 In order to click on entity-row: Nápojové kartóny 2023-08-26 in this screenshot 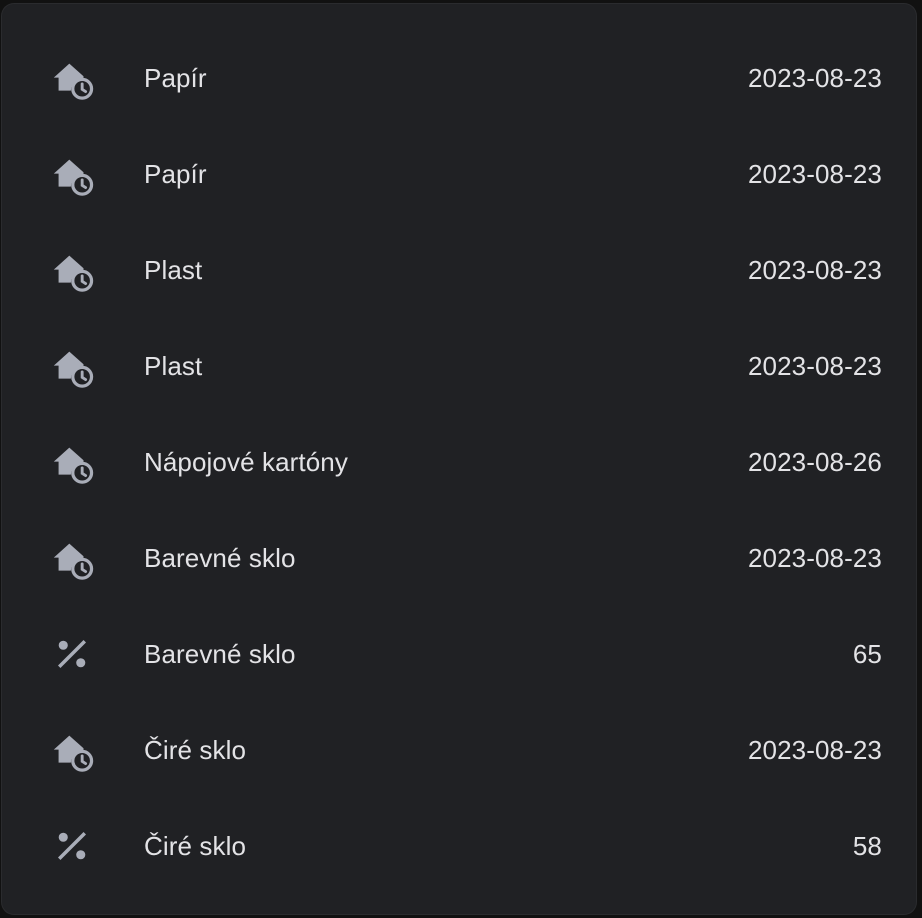, I will do `click(459, 462)`.